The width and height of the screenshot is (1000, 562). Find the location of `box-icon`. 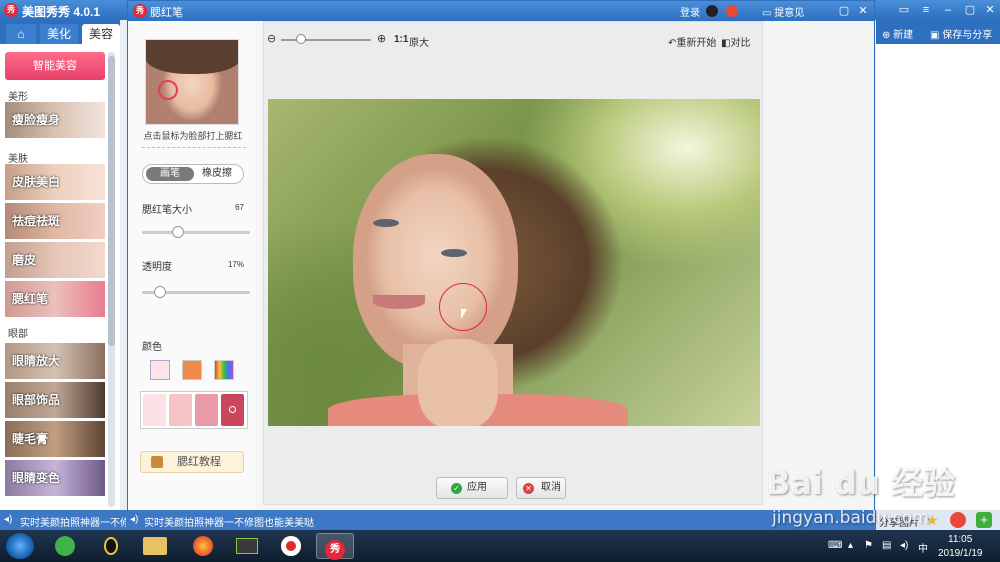

box-icon is located at coordinates (157, 462).